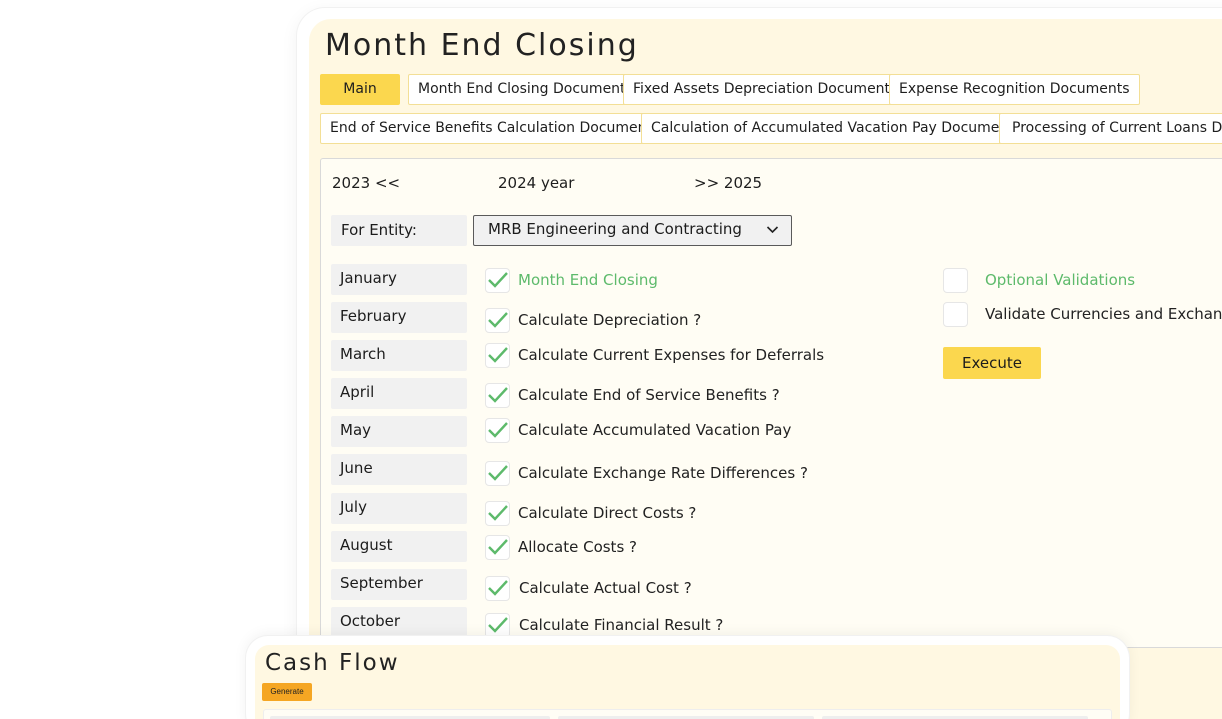 This screenshot has height=719, width=1222. What do you see at coordinates (399, 584) in the screenshot?
I see `month-september: September` at bounding box center [399, 584].